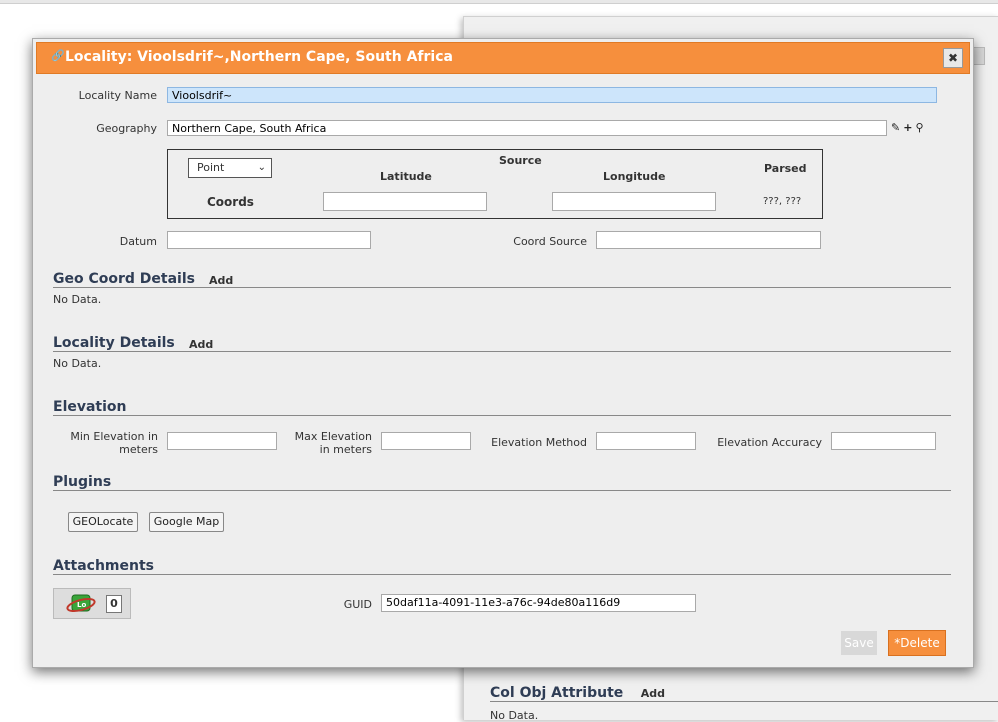 This screenshot has width=998, height=722. What do you see at coordinates (634, 201) in the screenshot?
I see `longitude-input` at bounding box center [634, 201].